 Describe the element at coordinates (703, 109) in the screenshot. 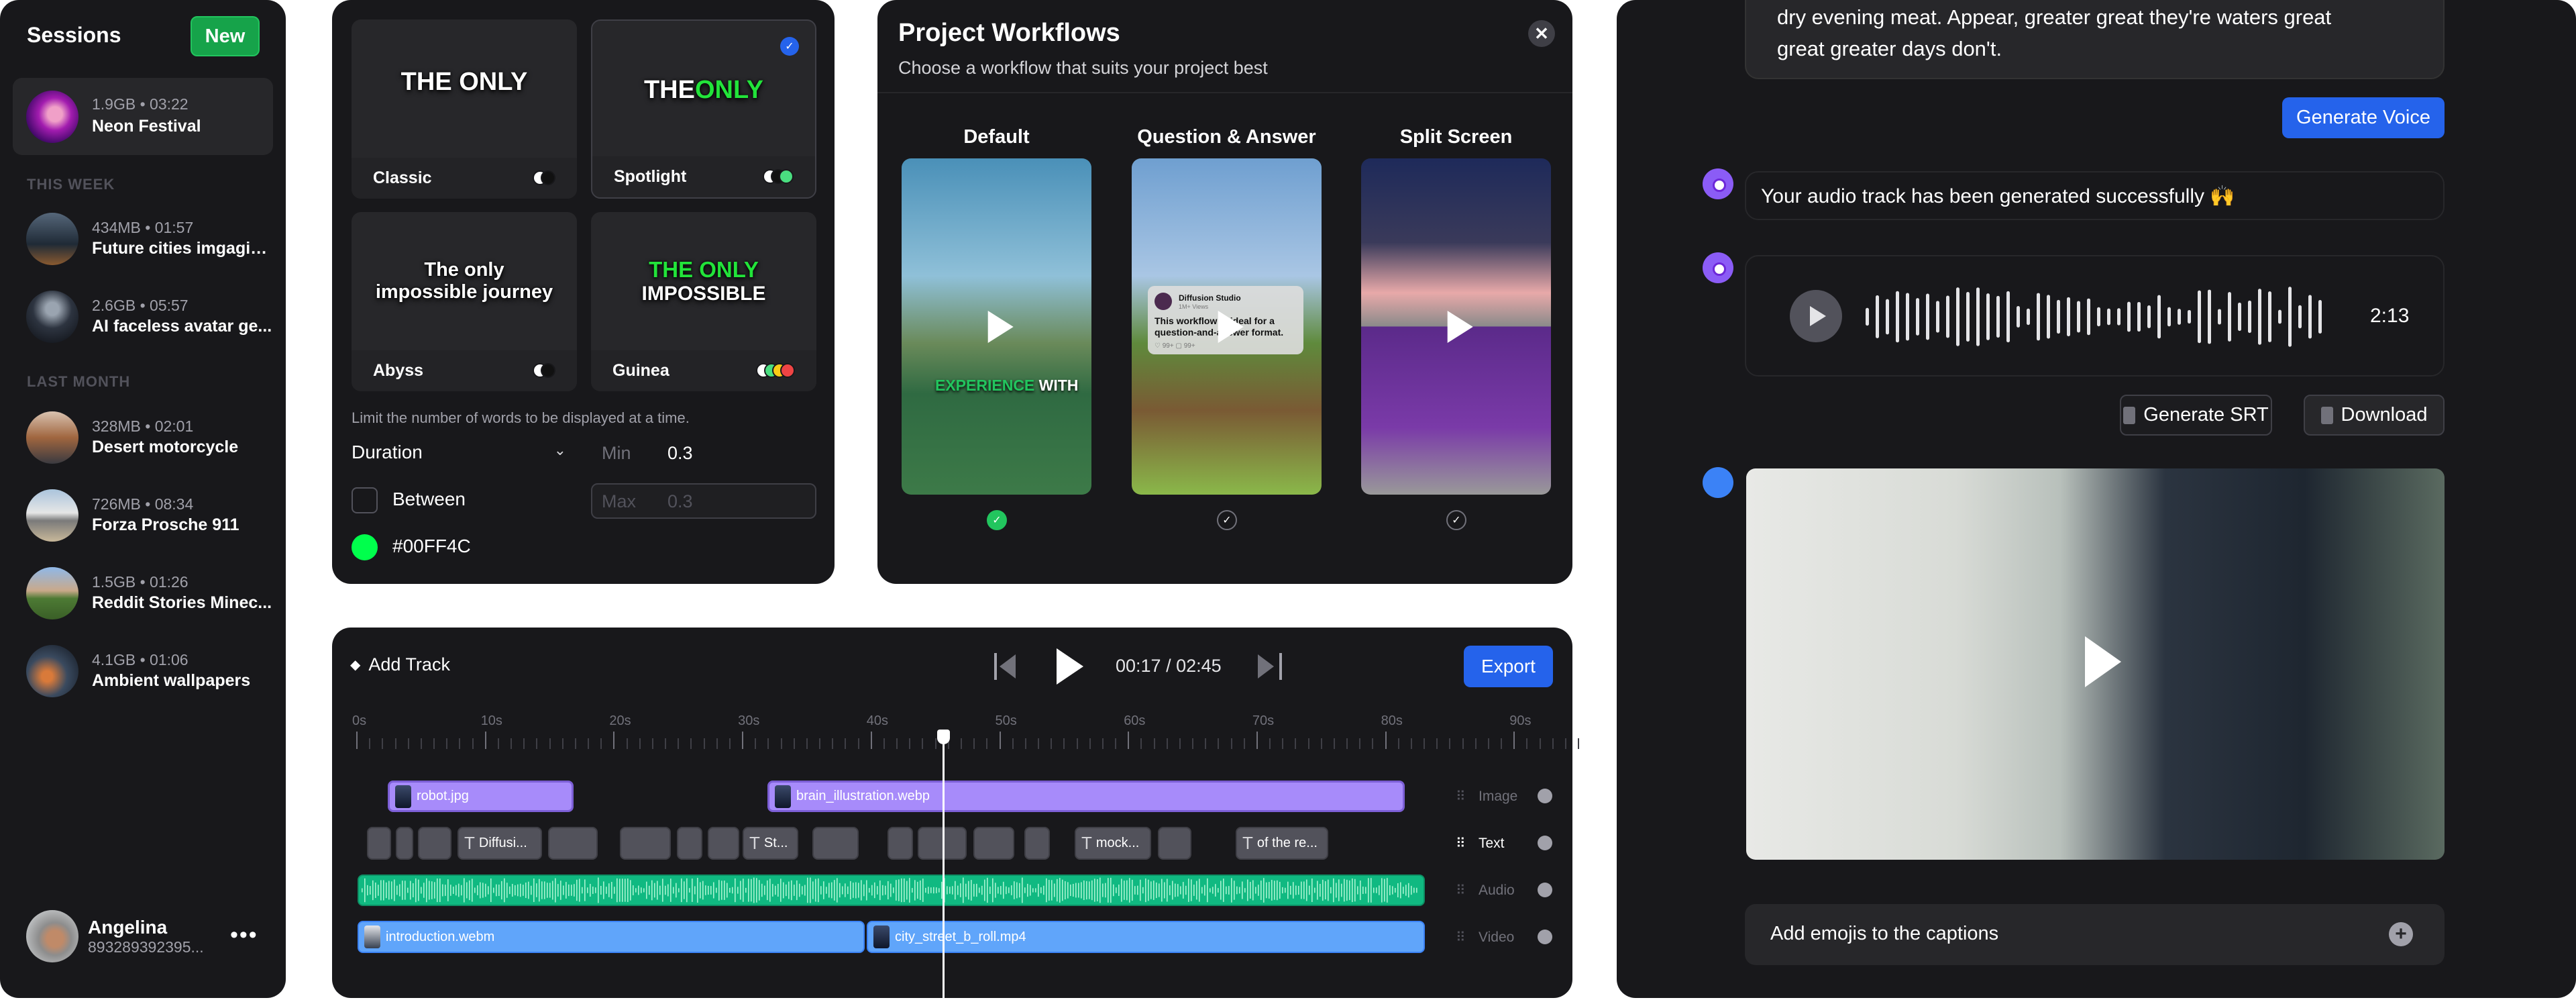

I see `caption-style-spotlight: ✓ THE ONLY Spotlight` at that location.